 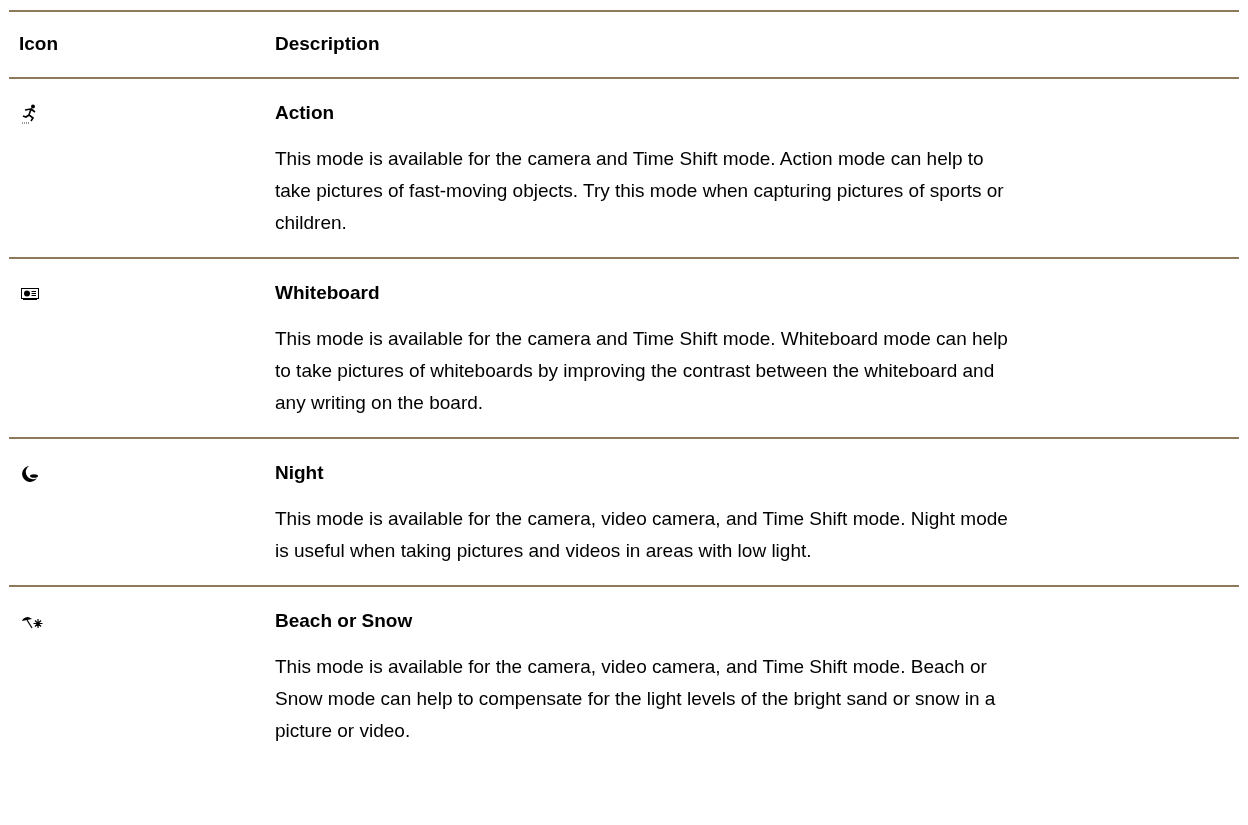 I want to click on mode-title: Beach or Snow, so click(x=344, y=621).